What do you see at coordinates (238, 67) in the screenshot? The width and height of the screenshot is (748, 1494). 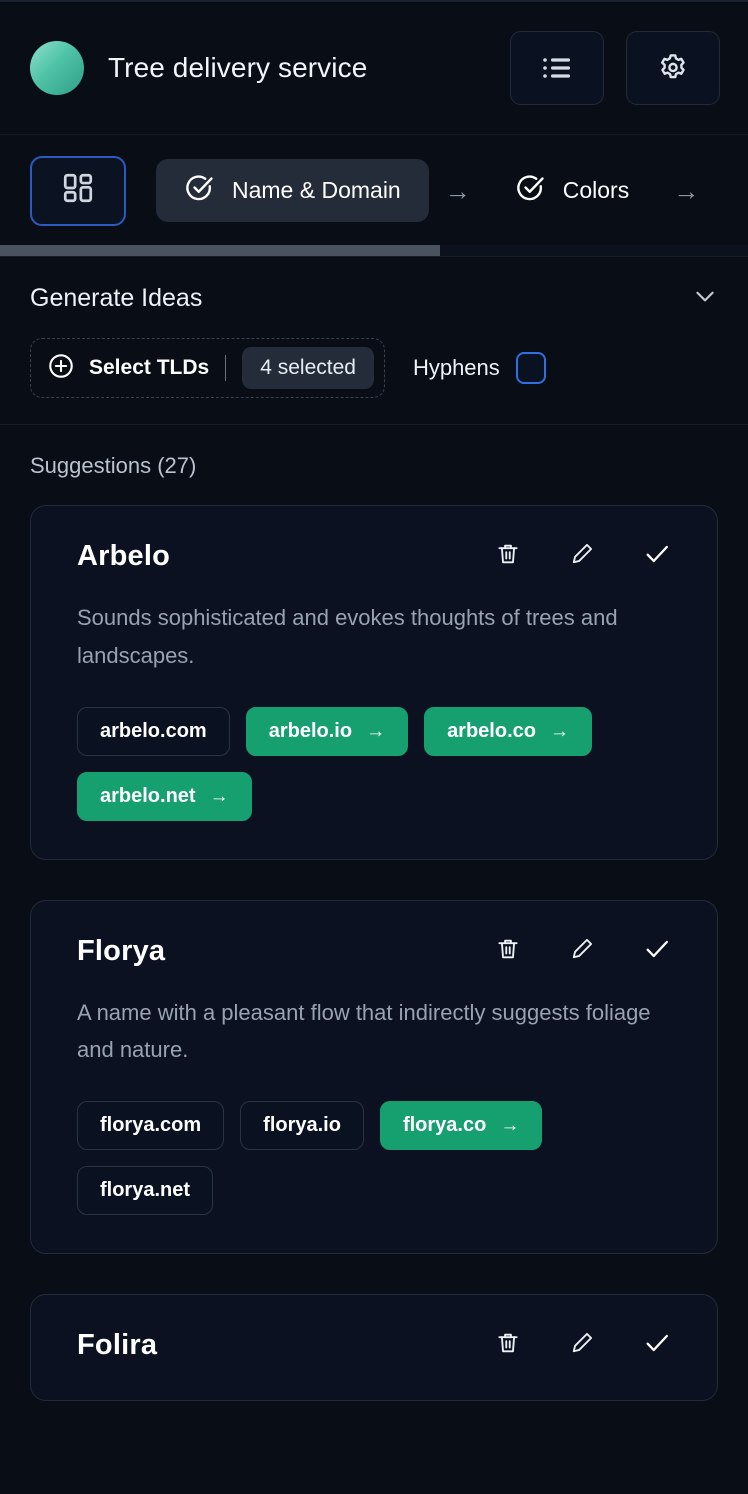 I see `page-title: Tree delivery service` at bounding box center [238, 67].